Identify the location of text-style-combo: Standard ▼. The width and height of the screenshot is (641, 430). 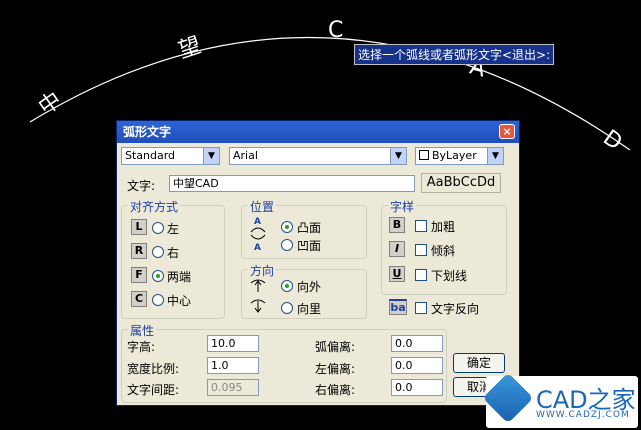
(170, 156).